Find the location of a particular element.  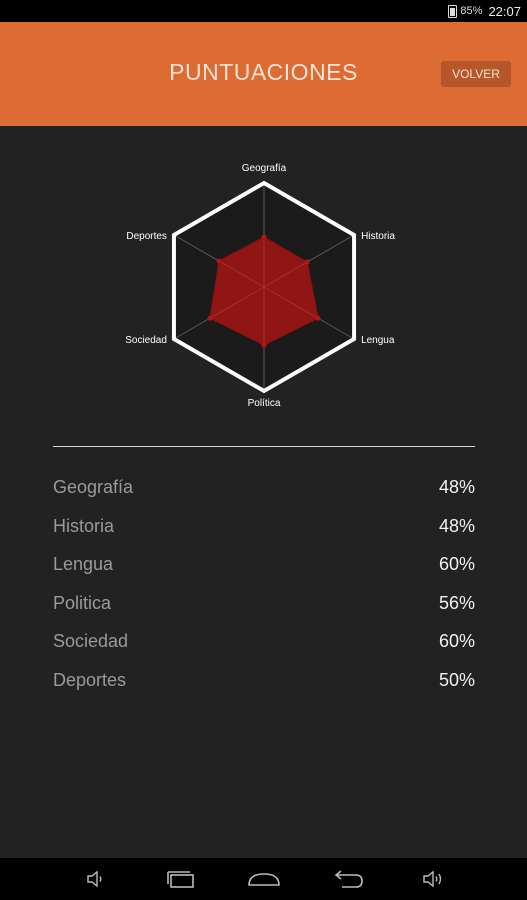

divider is located at coordinates (264, 446).